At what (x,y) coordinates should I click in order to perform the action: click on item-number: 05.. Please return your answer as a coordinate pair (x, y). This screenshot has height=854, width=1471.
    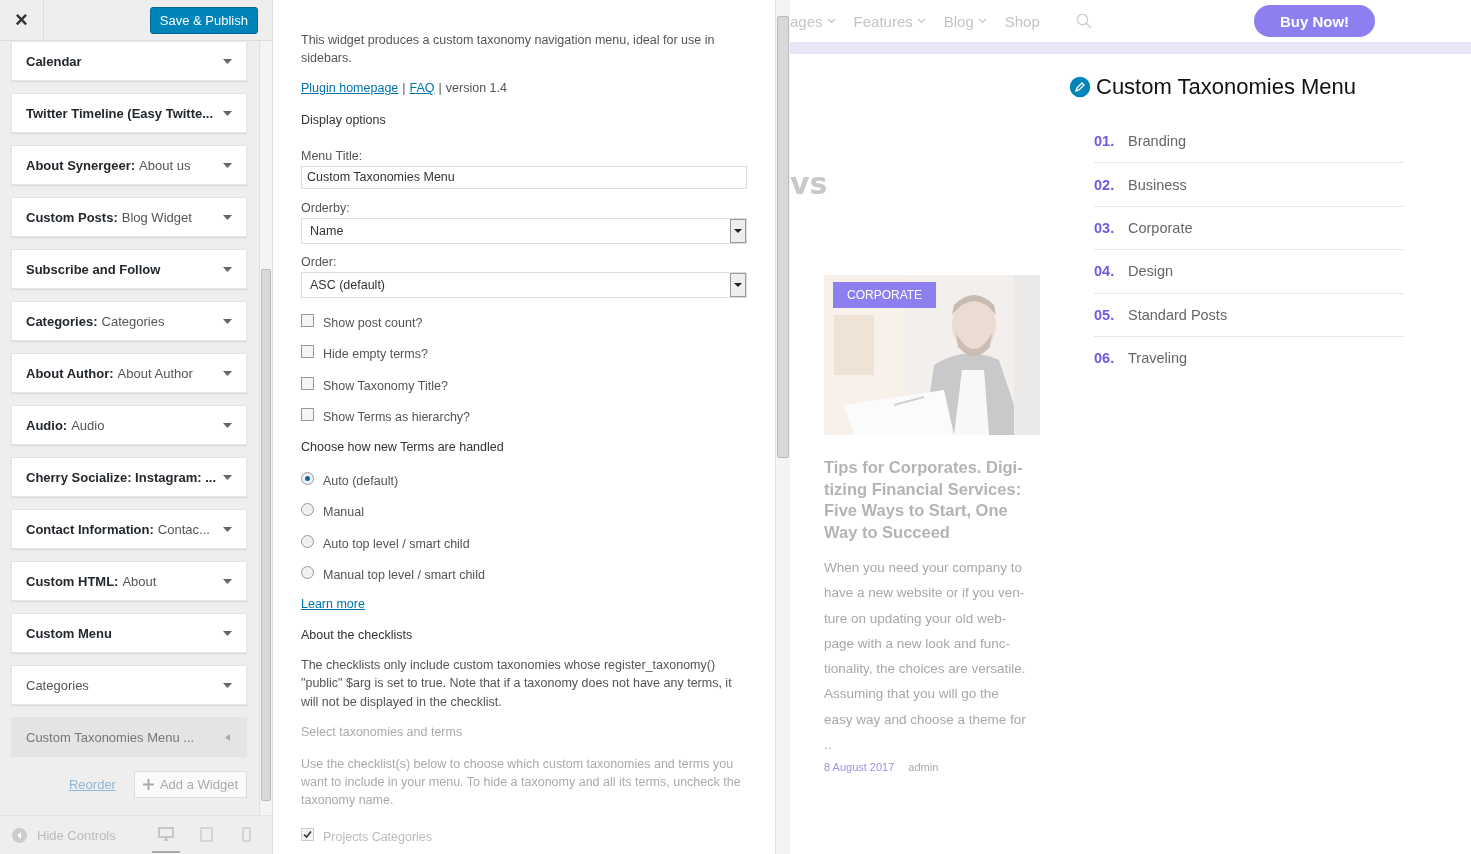
    Looking at the image, I should click on (1104, 314).